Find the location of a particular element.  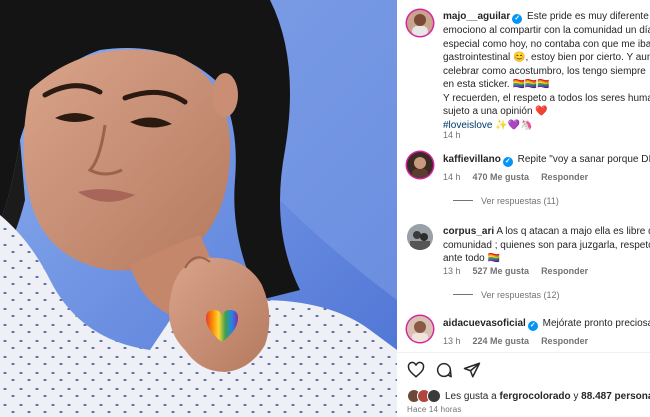

likes-joiner: y is located at coordinates (576, 396).